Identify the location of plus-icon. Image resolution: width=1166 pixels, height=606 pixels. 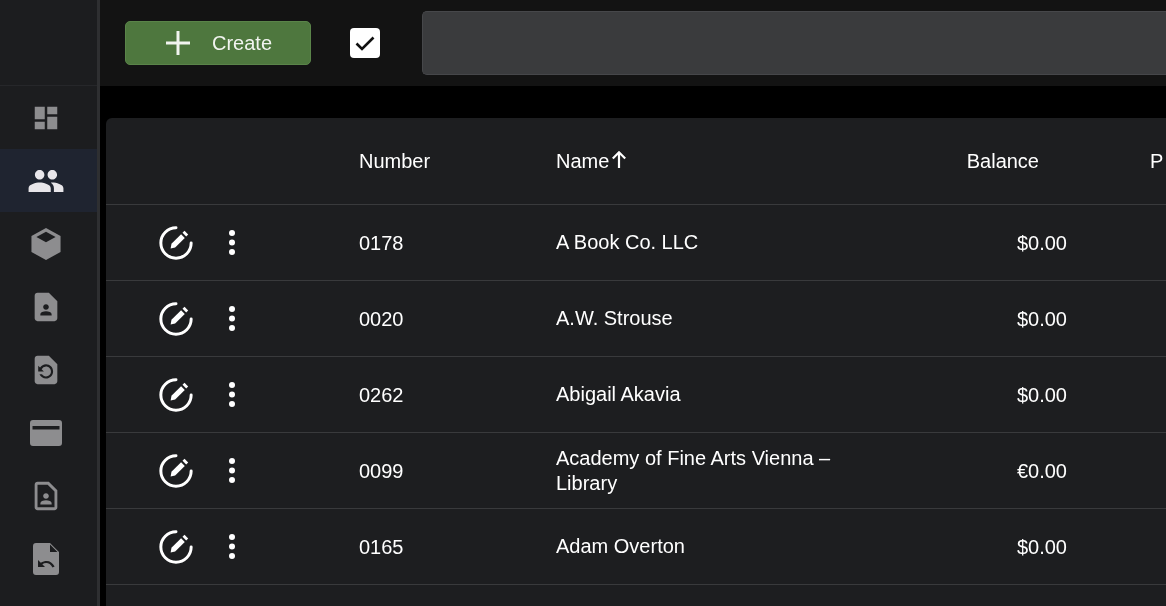
(178, 43).